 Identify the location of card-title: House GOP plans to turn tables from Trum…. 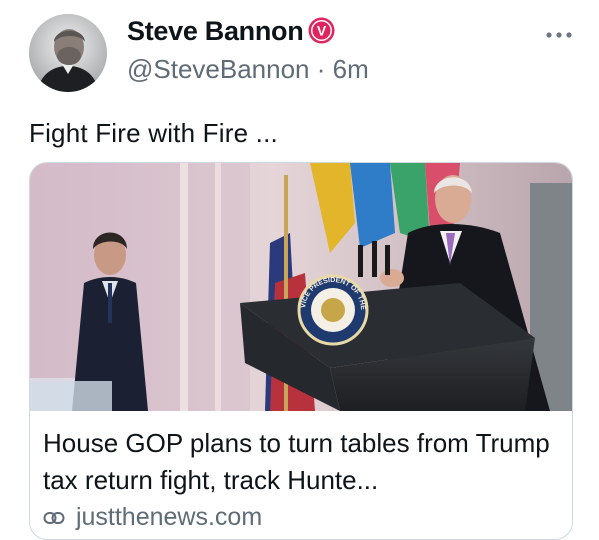
(303, 462).